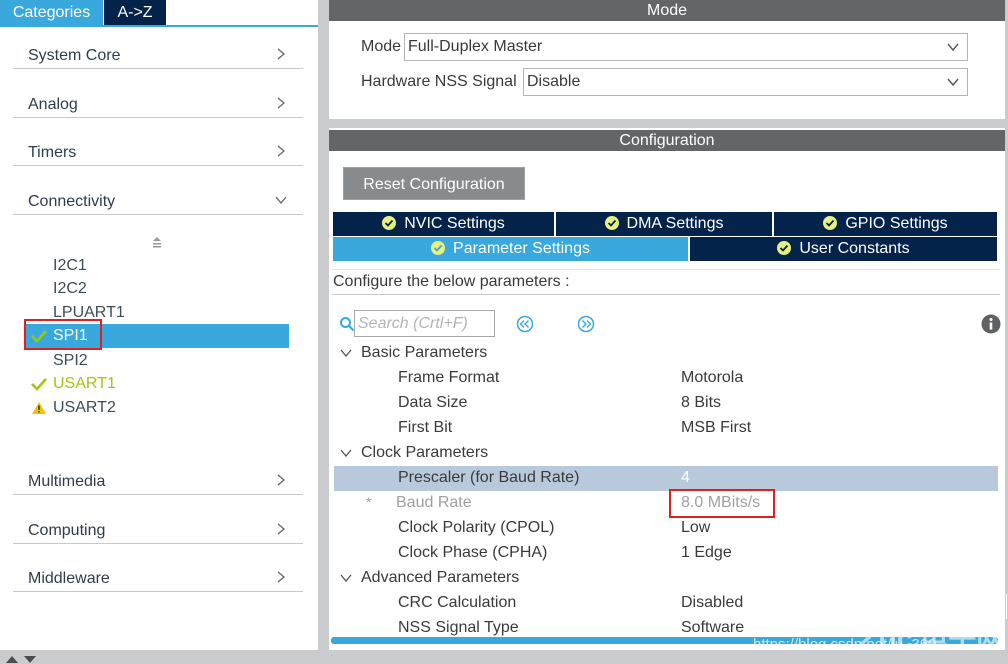  Describe the element at coordinates (666, 553) in the screenshot. I see `param-clock-phase: Clock Phase (CPHA) 1 Edge` at that location.